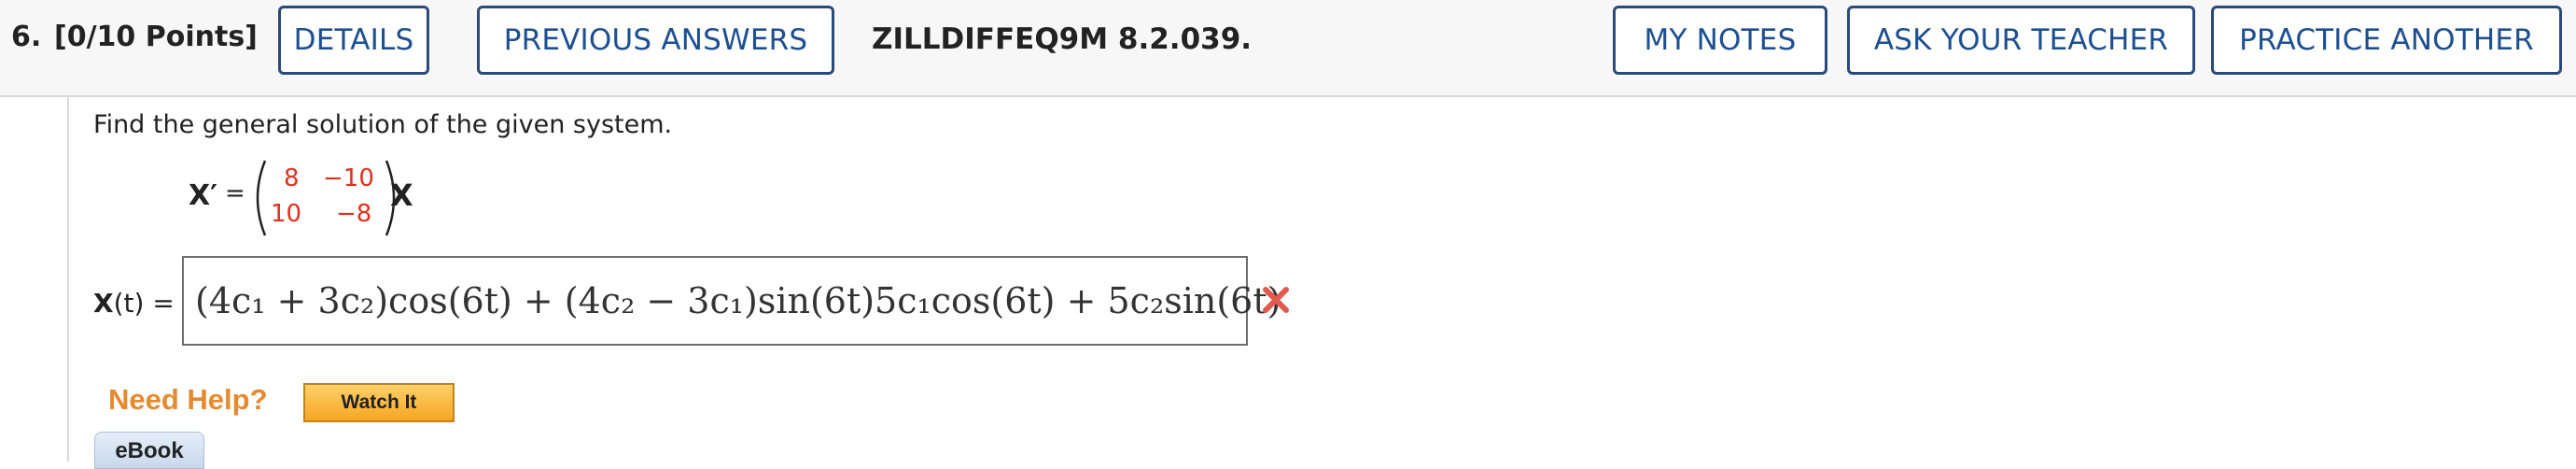 The image size is (2576, 469). I want to click on ask-your-teacher-button: ASK YOUR TEACHER, so click(2021, 40).